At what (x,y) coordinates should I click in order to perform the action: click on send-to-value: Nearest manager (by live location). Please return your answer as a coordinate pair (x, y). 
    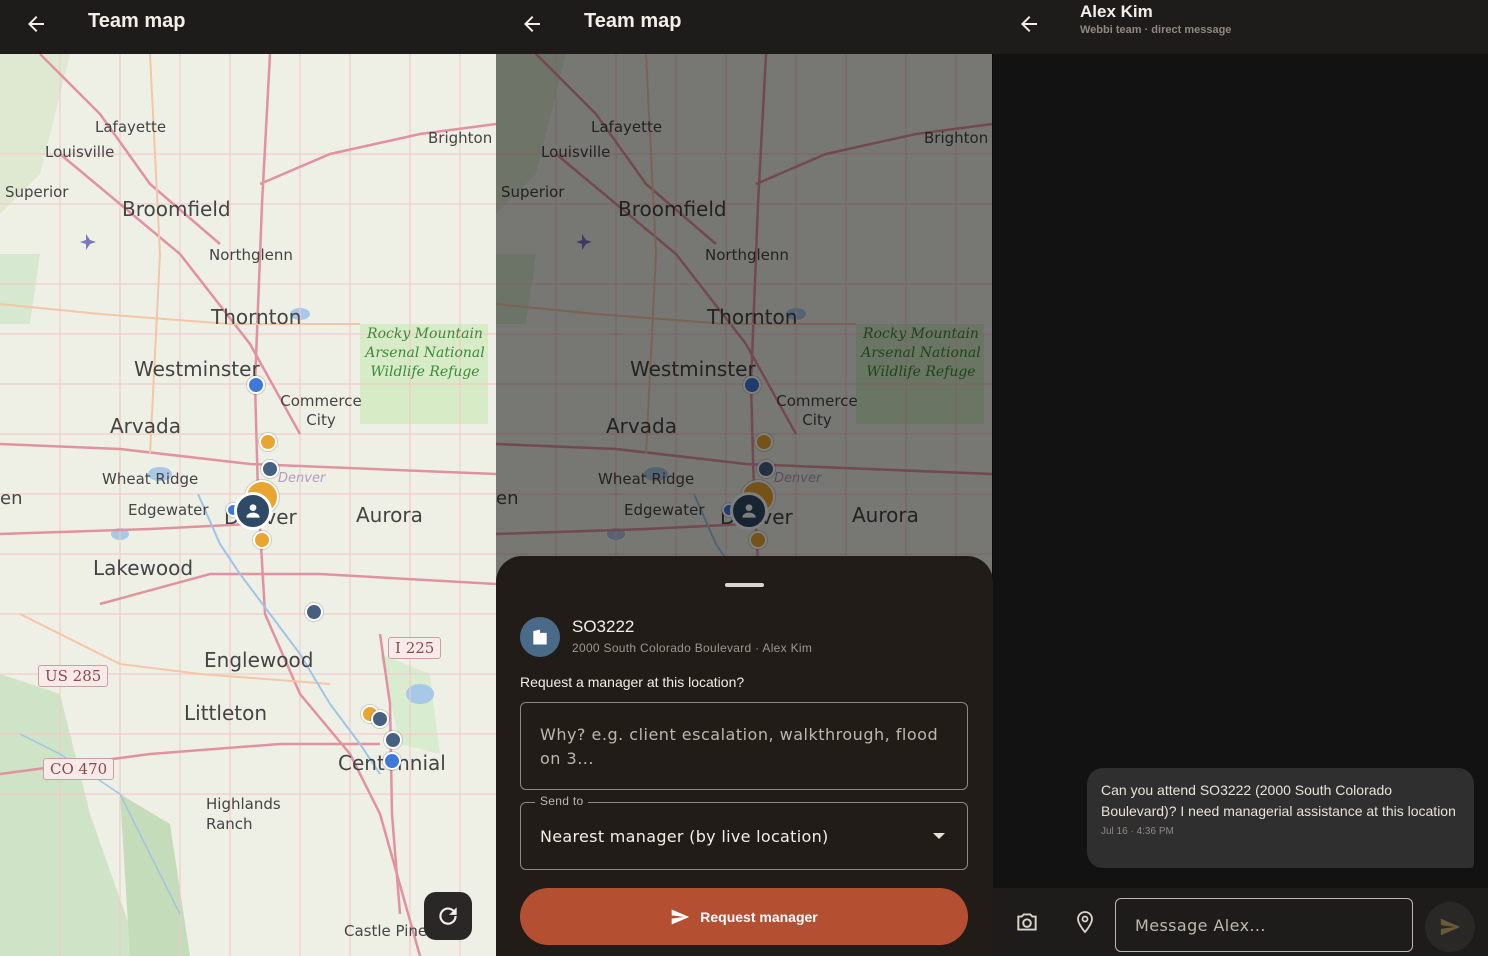
    Looking at the image, I should click on (684, 836).